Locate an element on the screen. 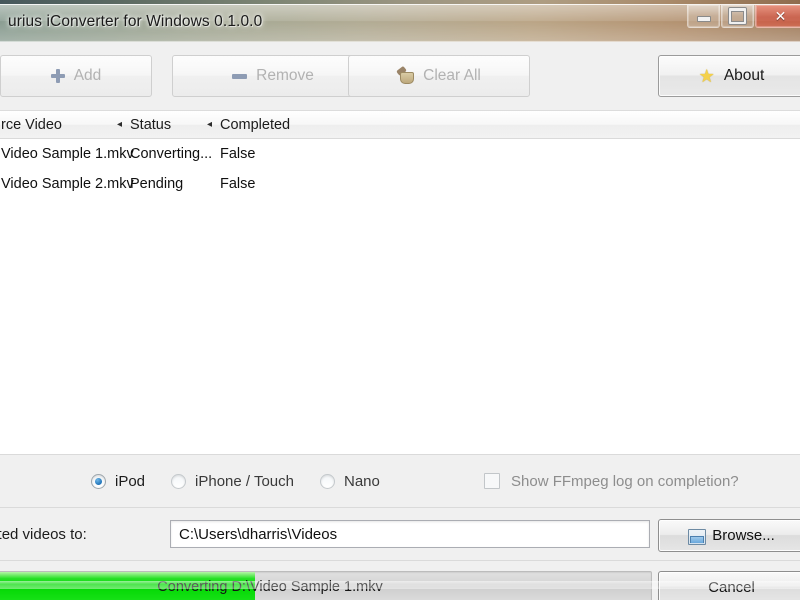 The height and width of the screenshot is (600, 800). save-path-label: e converted videos to: is located at coordinates (43, 534).